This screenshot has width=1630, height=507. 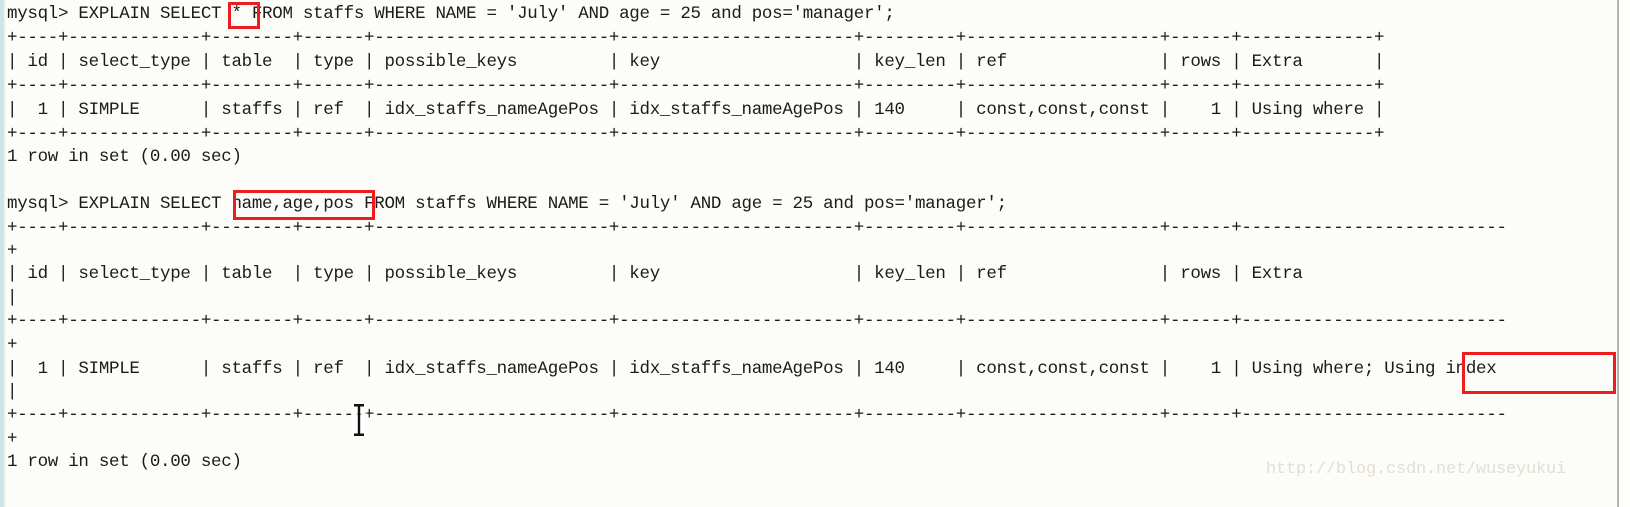 What do you see at coordinates (1416, 469) in the screenshot?
I see `watermark-text: http://blog.csdn.net/wuseyukui` at bounding box center [1416, 469].